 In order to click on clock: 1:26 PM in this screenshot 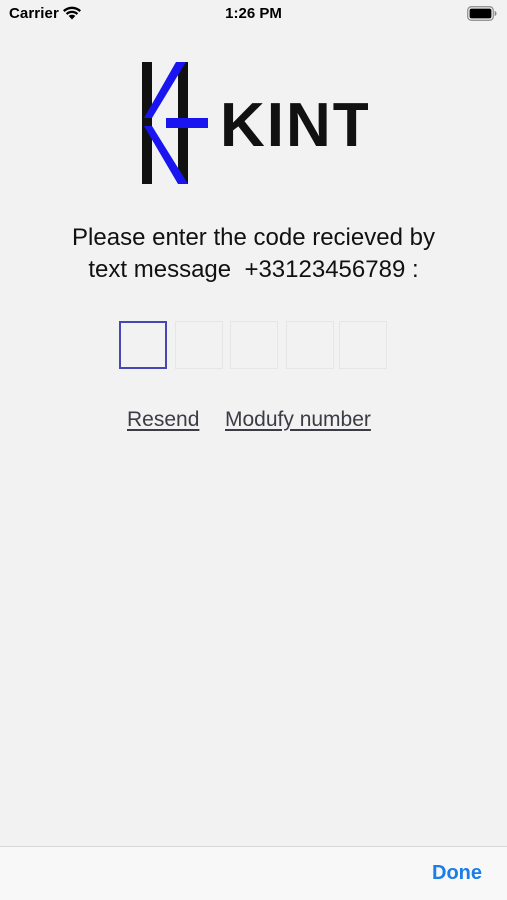, I will do `click(253, 13)`.